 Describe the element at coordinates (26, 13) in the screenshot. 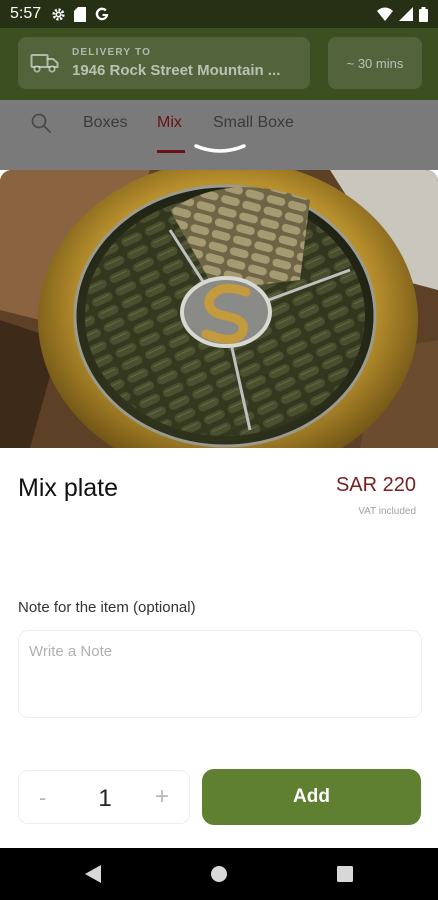

I see `status-time: 5:57` at that location.